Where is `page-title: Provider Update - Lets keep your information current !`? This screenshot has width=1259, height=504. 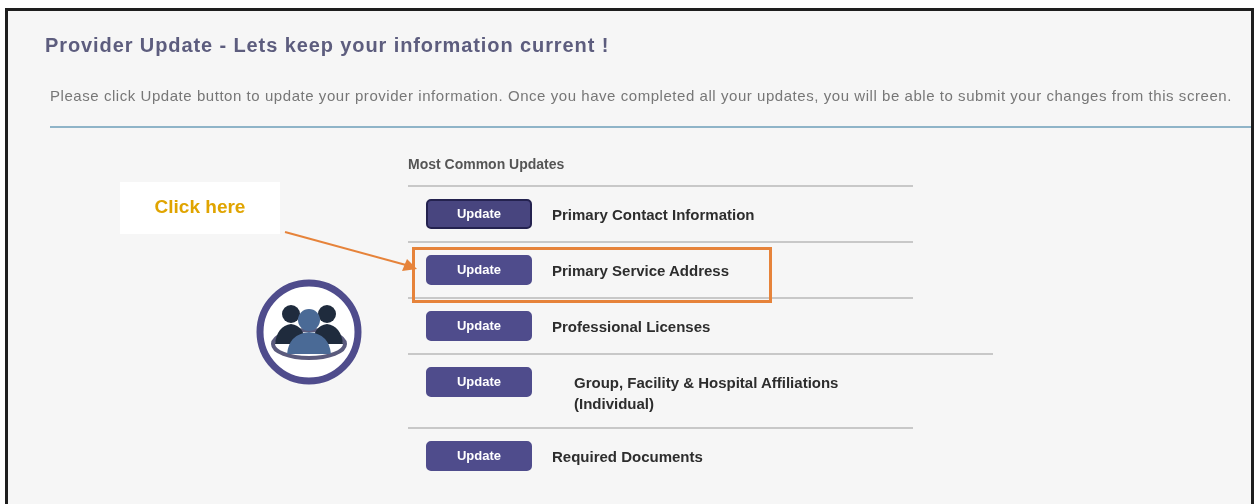
page-title: Provider Update - Lets keep your information current ! is located at coordinates (327, 45).